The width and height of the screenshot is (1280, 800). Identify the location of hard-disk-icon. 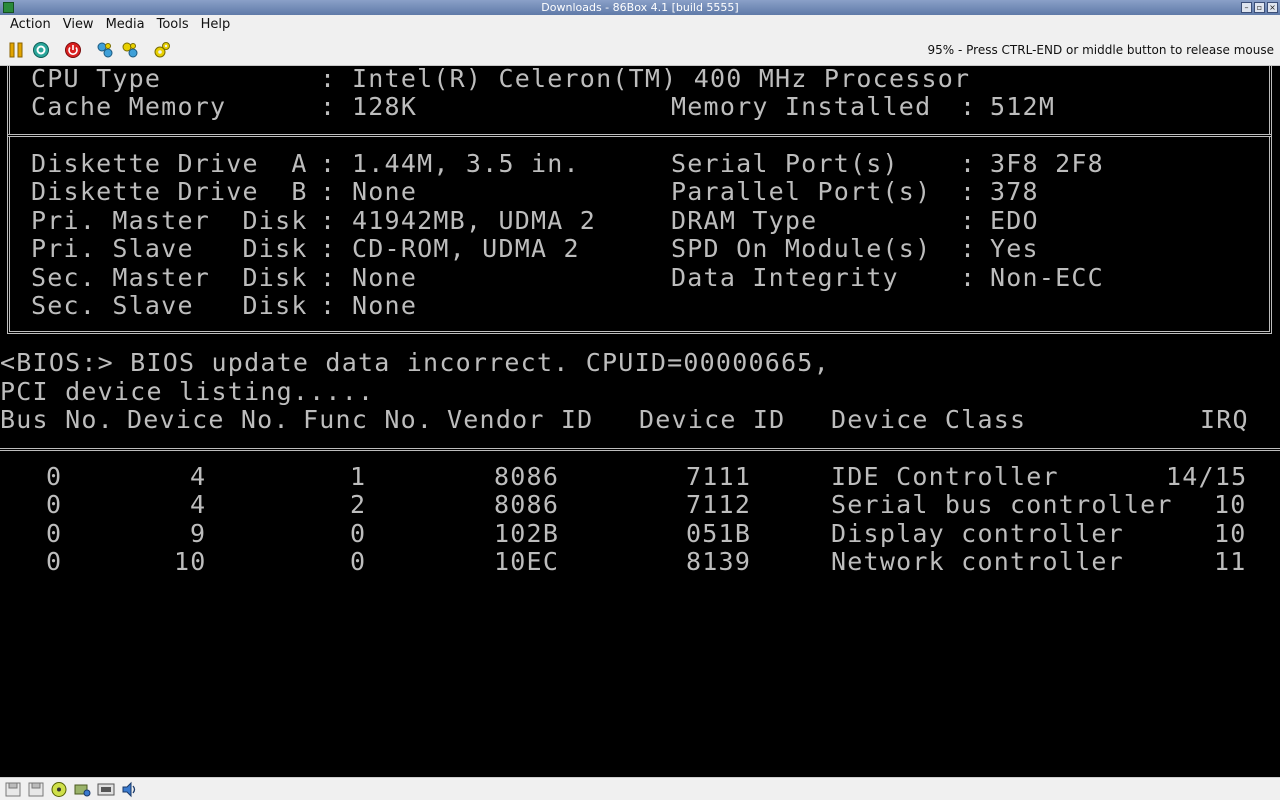
(82, 789).